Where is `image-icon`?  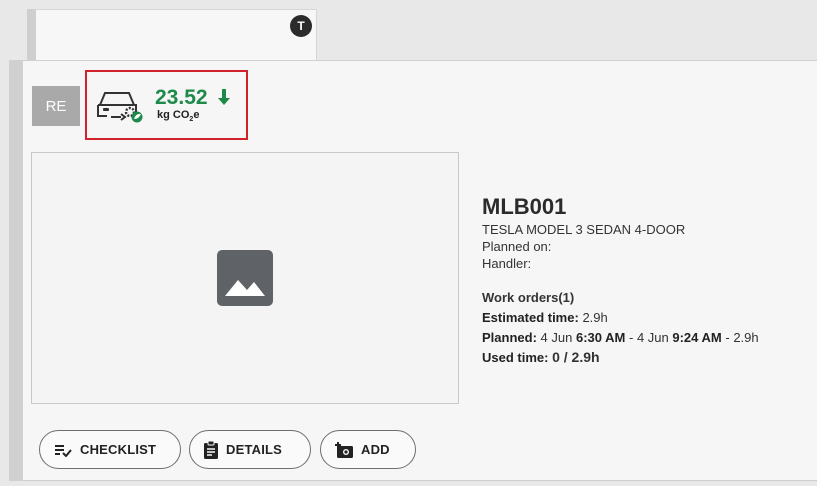
image-icon is located at coordinates (245, 278).